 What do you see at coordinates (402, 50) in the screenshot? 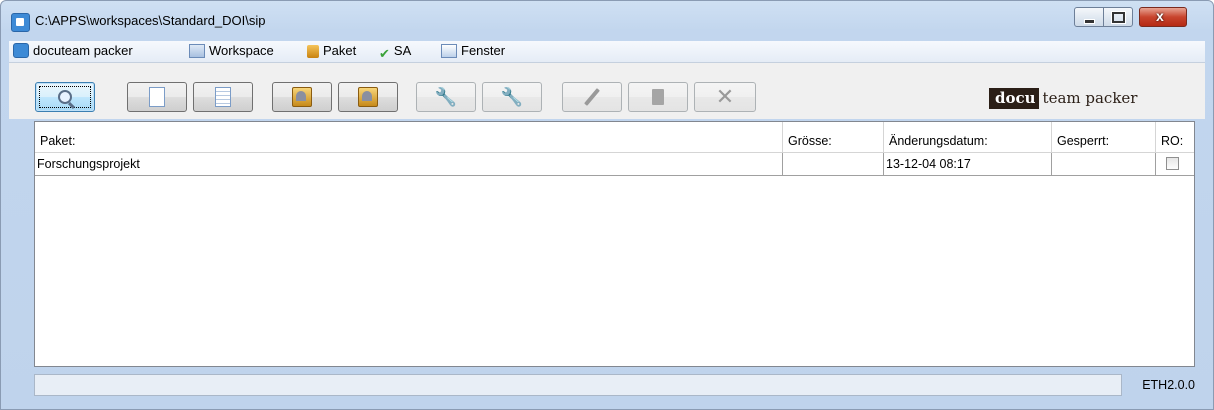
I see `menu-label: SA` at bounding box center [402, 50].